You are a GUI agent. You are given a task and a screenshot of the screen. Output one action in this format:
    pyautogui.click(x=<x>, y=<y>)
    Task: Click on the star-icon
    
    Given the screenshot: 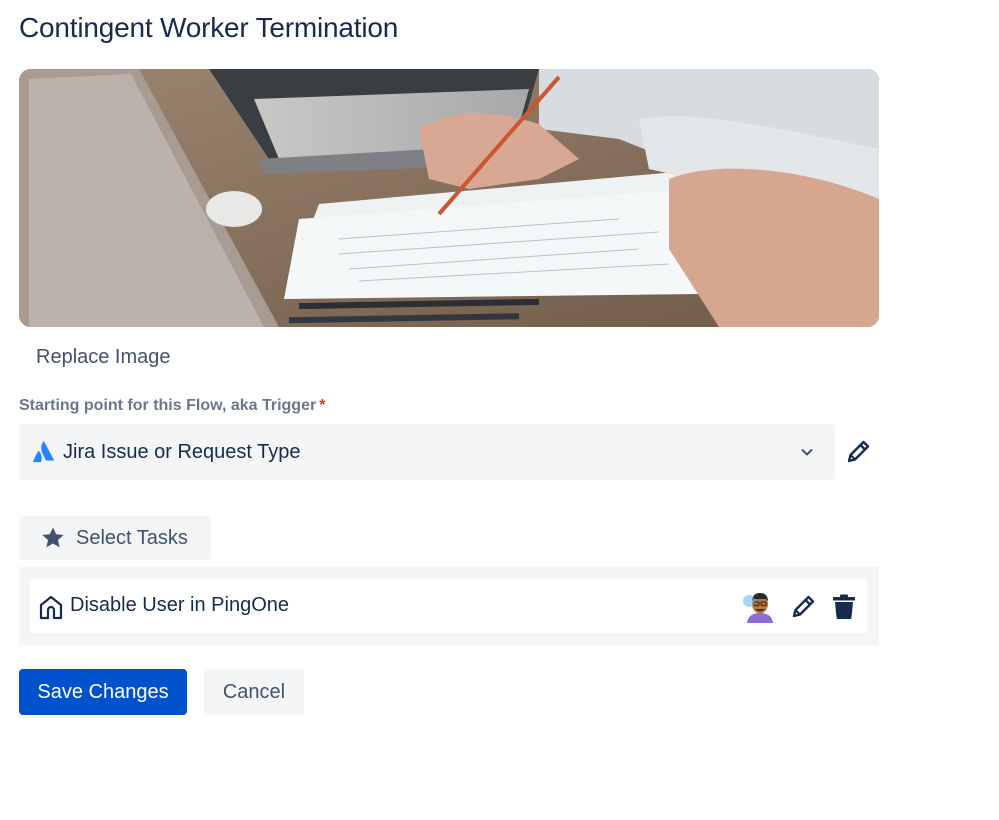 What is the action you would take?
    pyautogui.click(x=53, y=537)
    